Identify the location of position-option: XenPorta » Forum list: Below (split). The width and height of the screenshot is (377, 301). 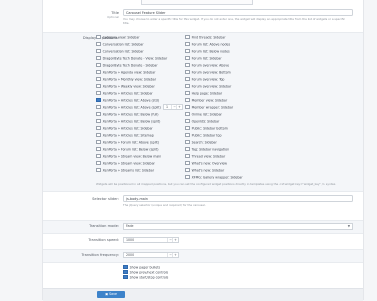
(127, 149).